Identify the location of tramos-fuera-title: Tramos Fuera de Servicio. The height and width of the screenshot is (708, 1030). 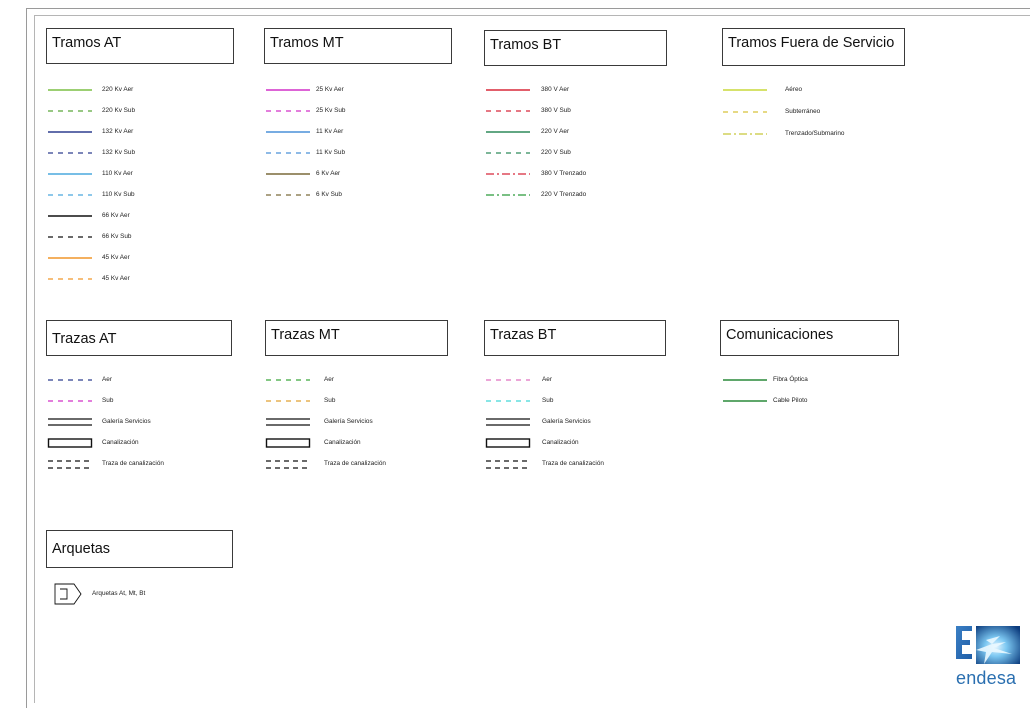
(811, 43).